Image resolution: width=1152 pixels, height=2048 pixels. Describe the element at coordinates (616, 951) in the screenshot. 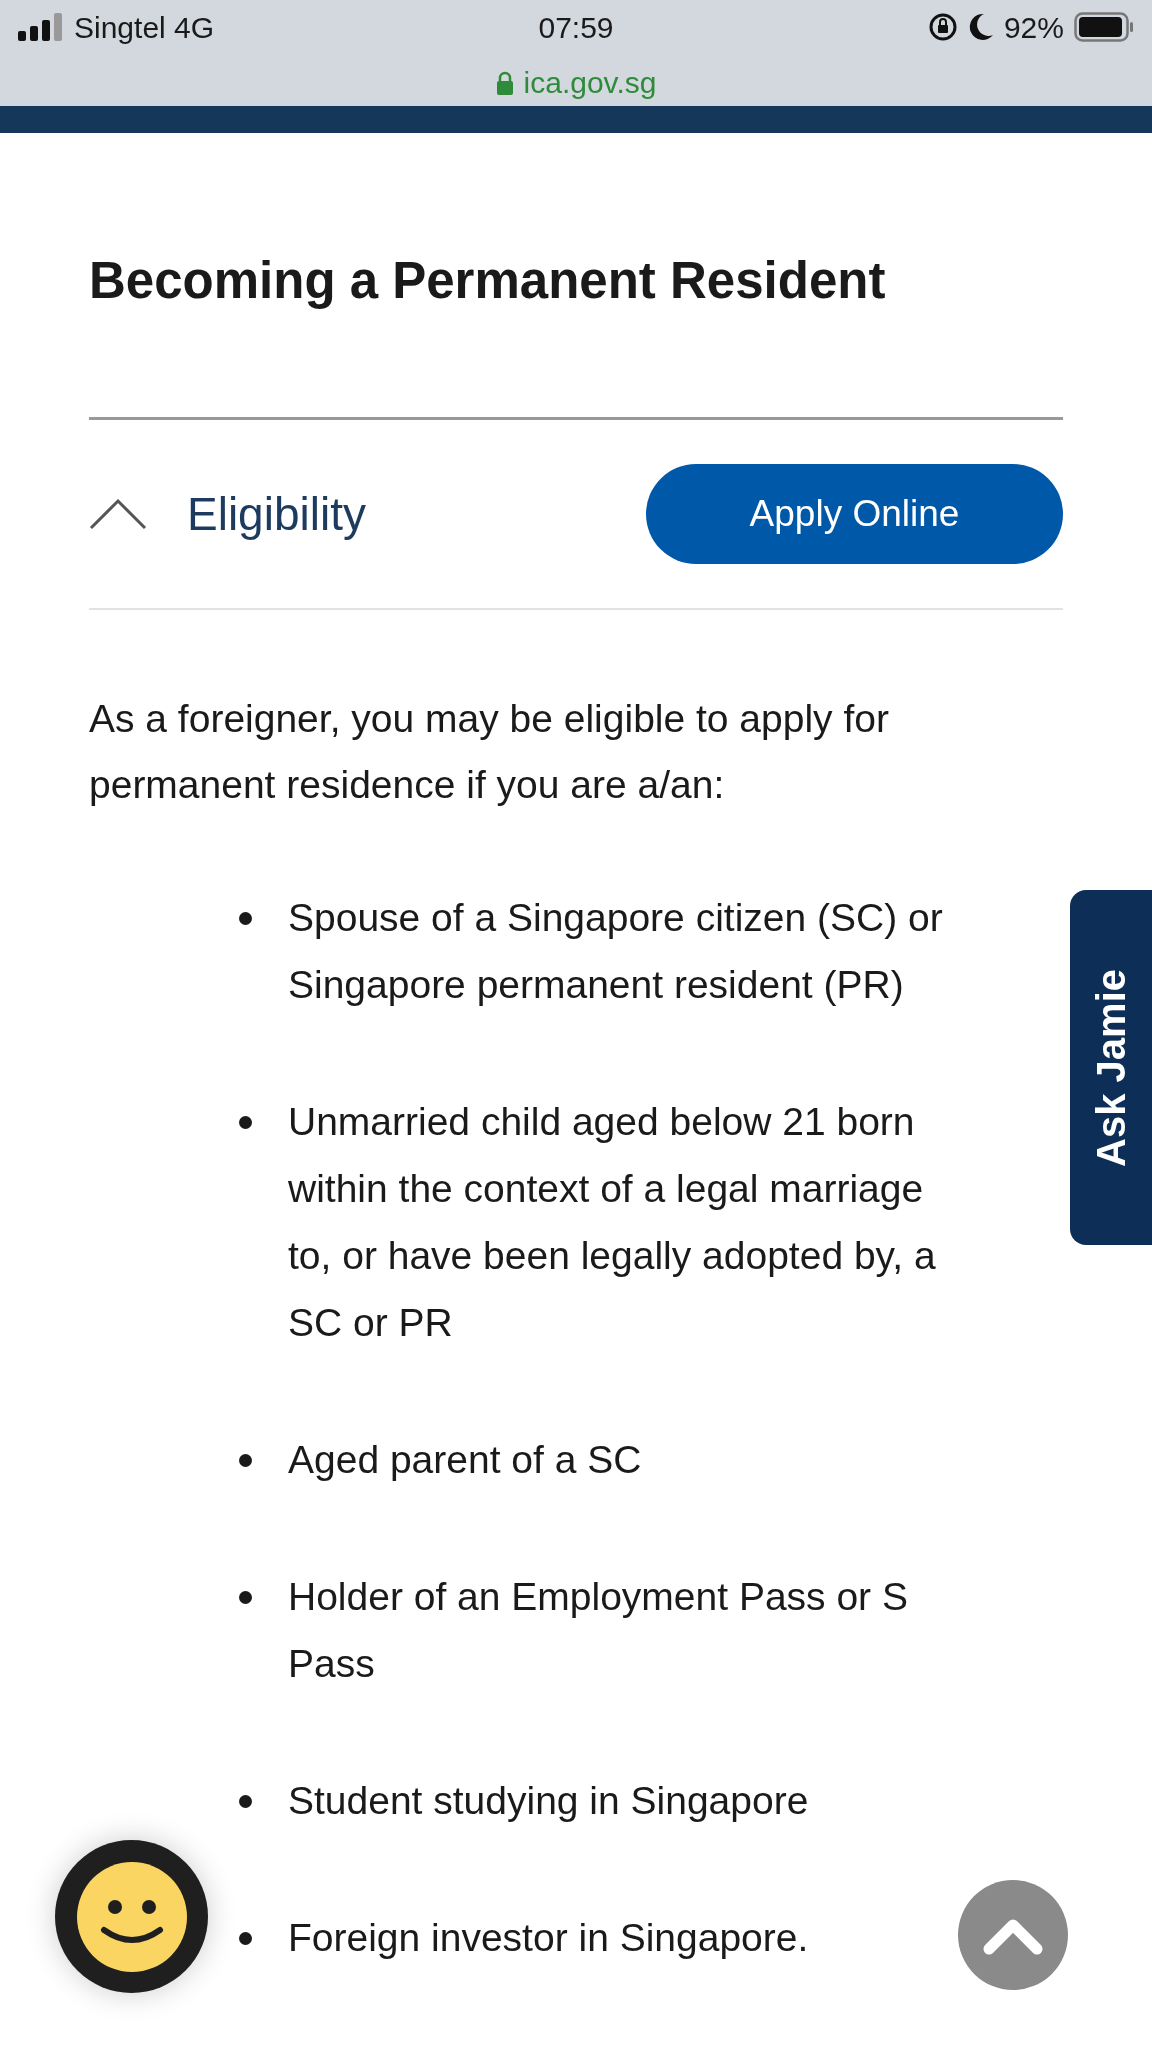

I see `list-item-text: Spouse of a Singapore citizen (SC) or Singapore permanent resident (PR)` at that location.